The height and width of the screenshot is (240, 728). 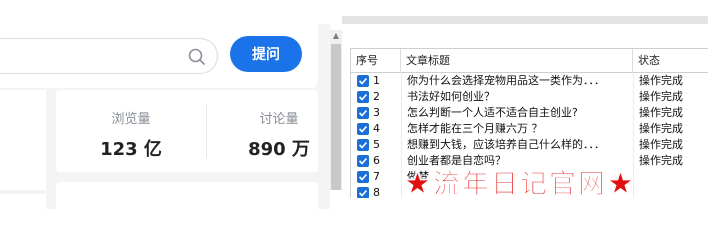 I want to click on views-value: 123 亿, so click(x=131, y=149).